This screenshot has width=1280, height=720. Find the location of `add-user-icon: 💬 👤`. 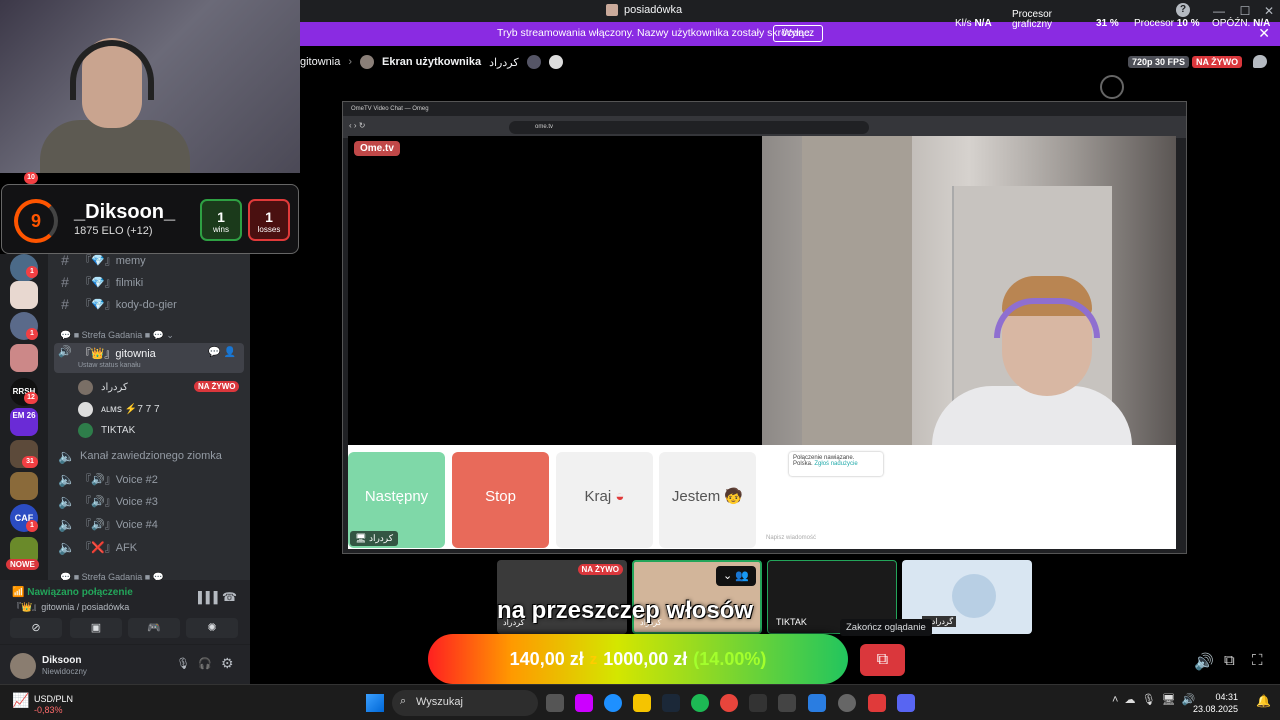

add-user-icon: 💬 👤 is located at coordinates (222, 352).